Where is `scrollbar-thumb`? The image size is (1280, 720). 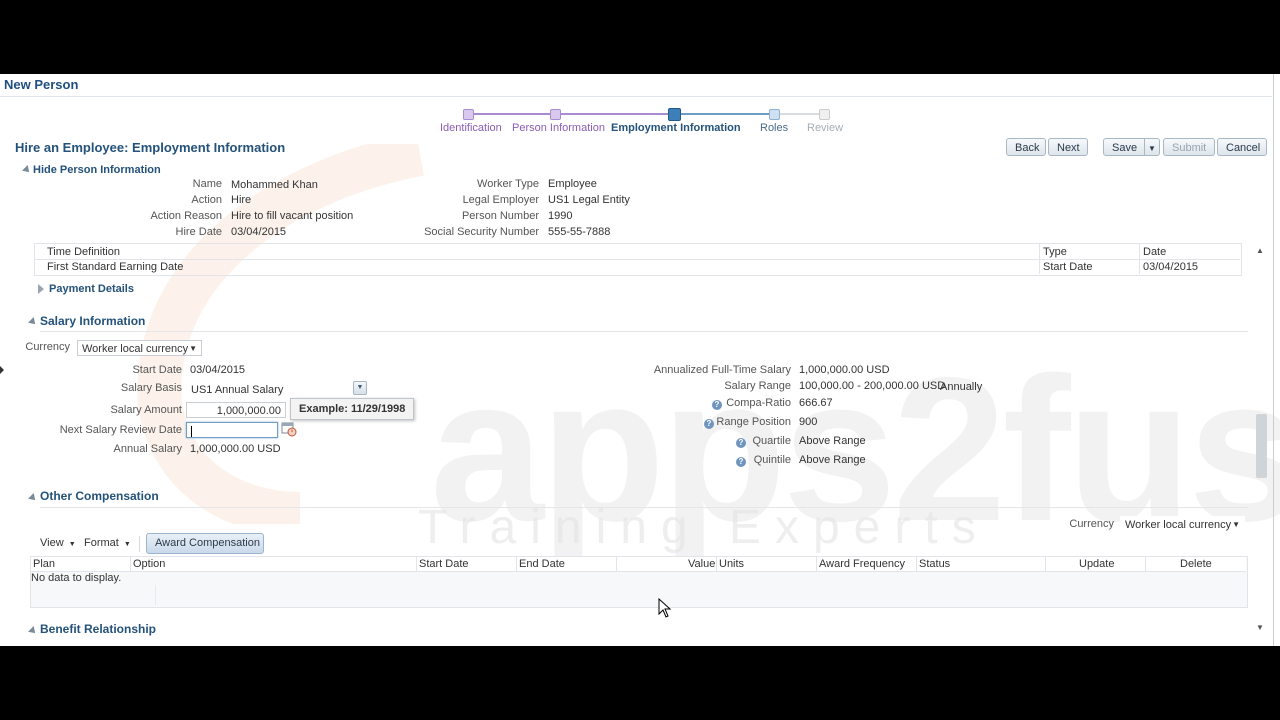
scrollbar-thumb is located at coordinates (1261, 446).